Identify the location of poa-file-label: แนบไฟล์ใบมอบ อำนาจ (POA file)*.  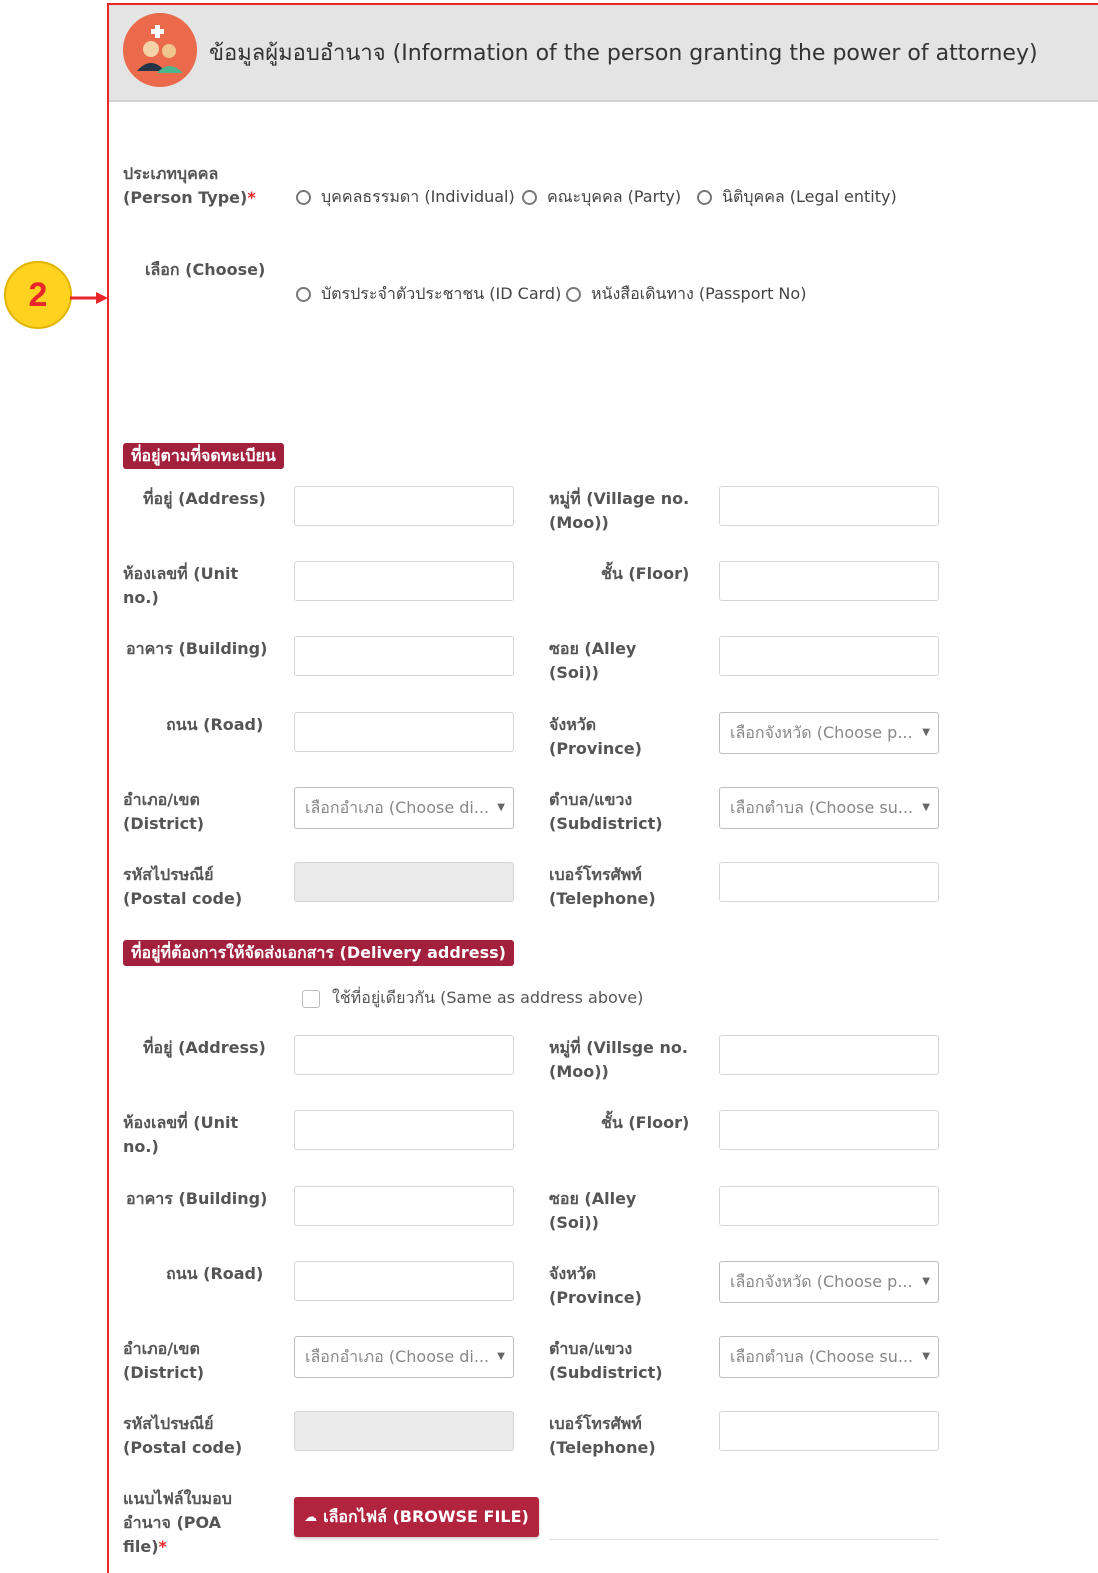
(177, 1522).